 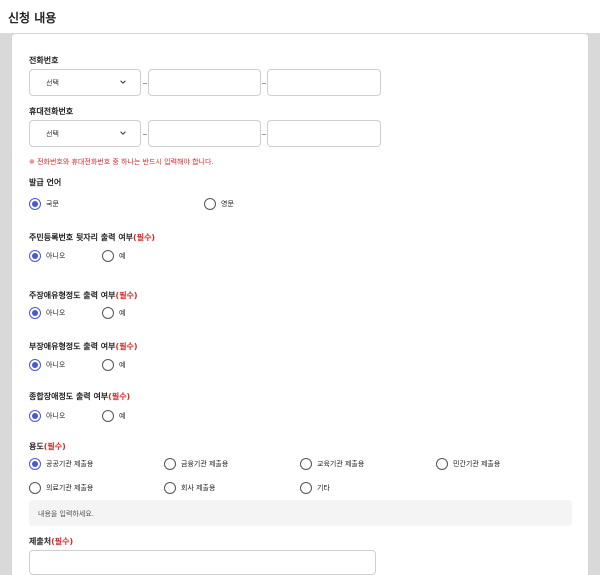 What do you see at coordinates (47, 256) in the screenshot?
I see `rrn-option-no: 아니오` at bounding box center [47, 256].